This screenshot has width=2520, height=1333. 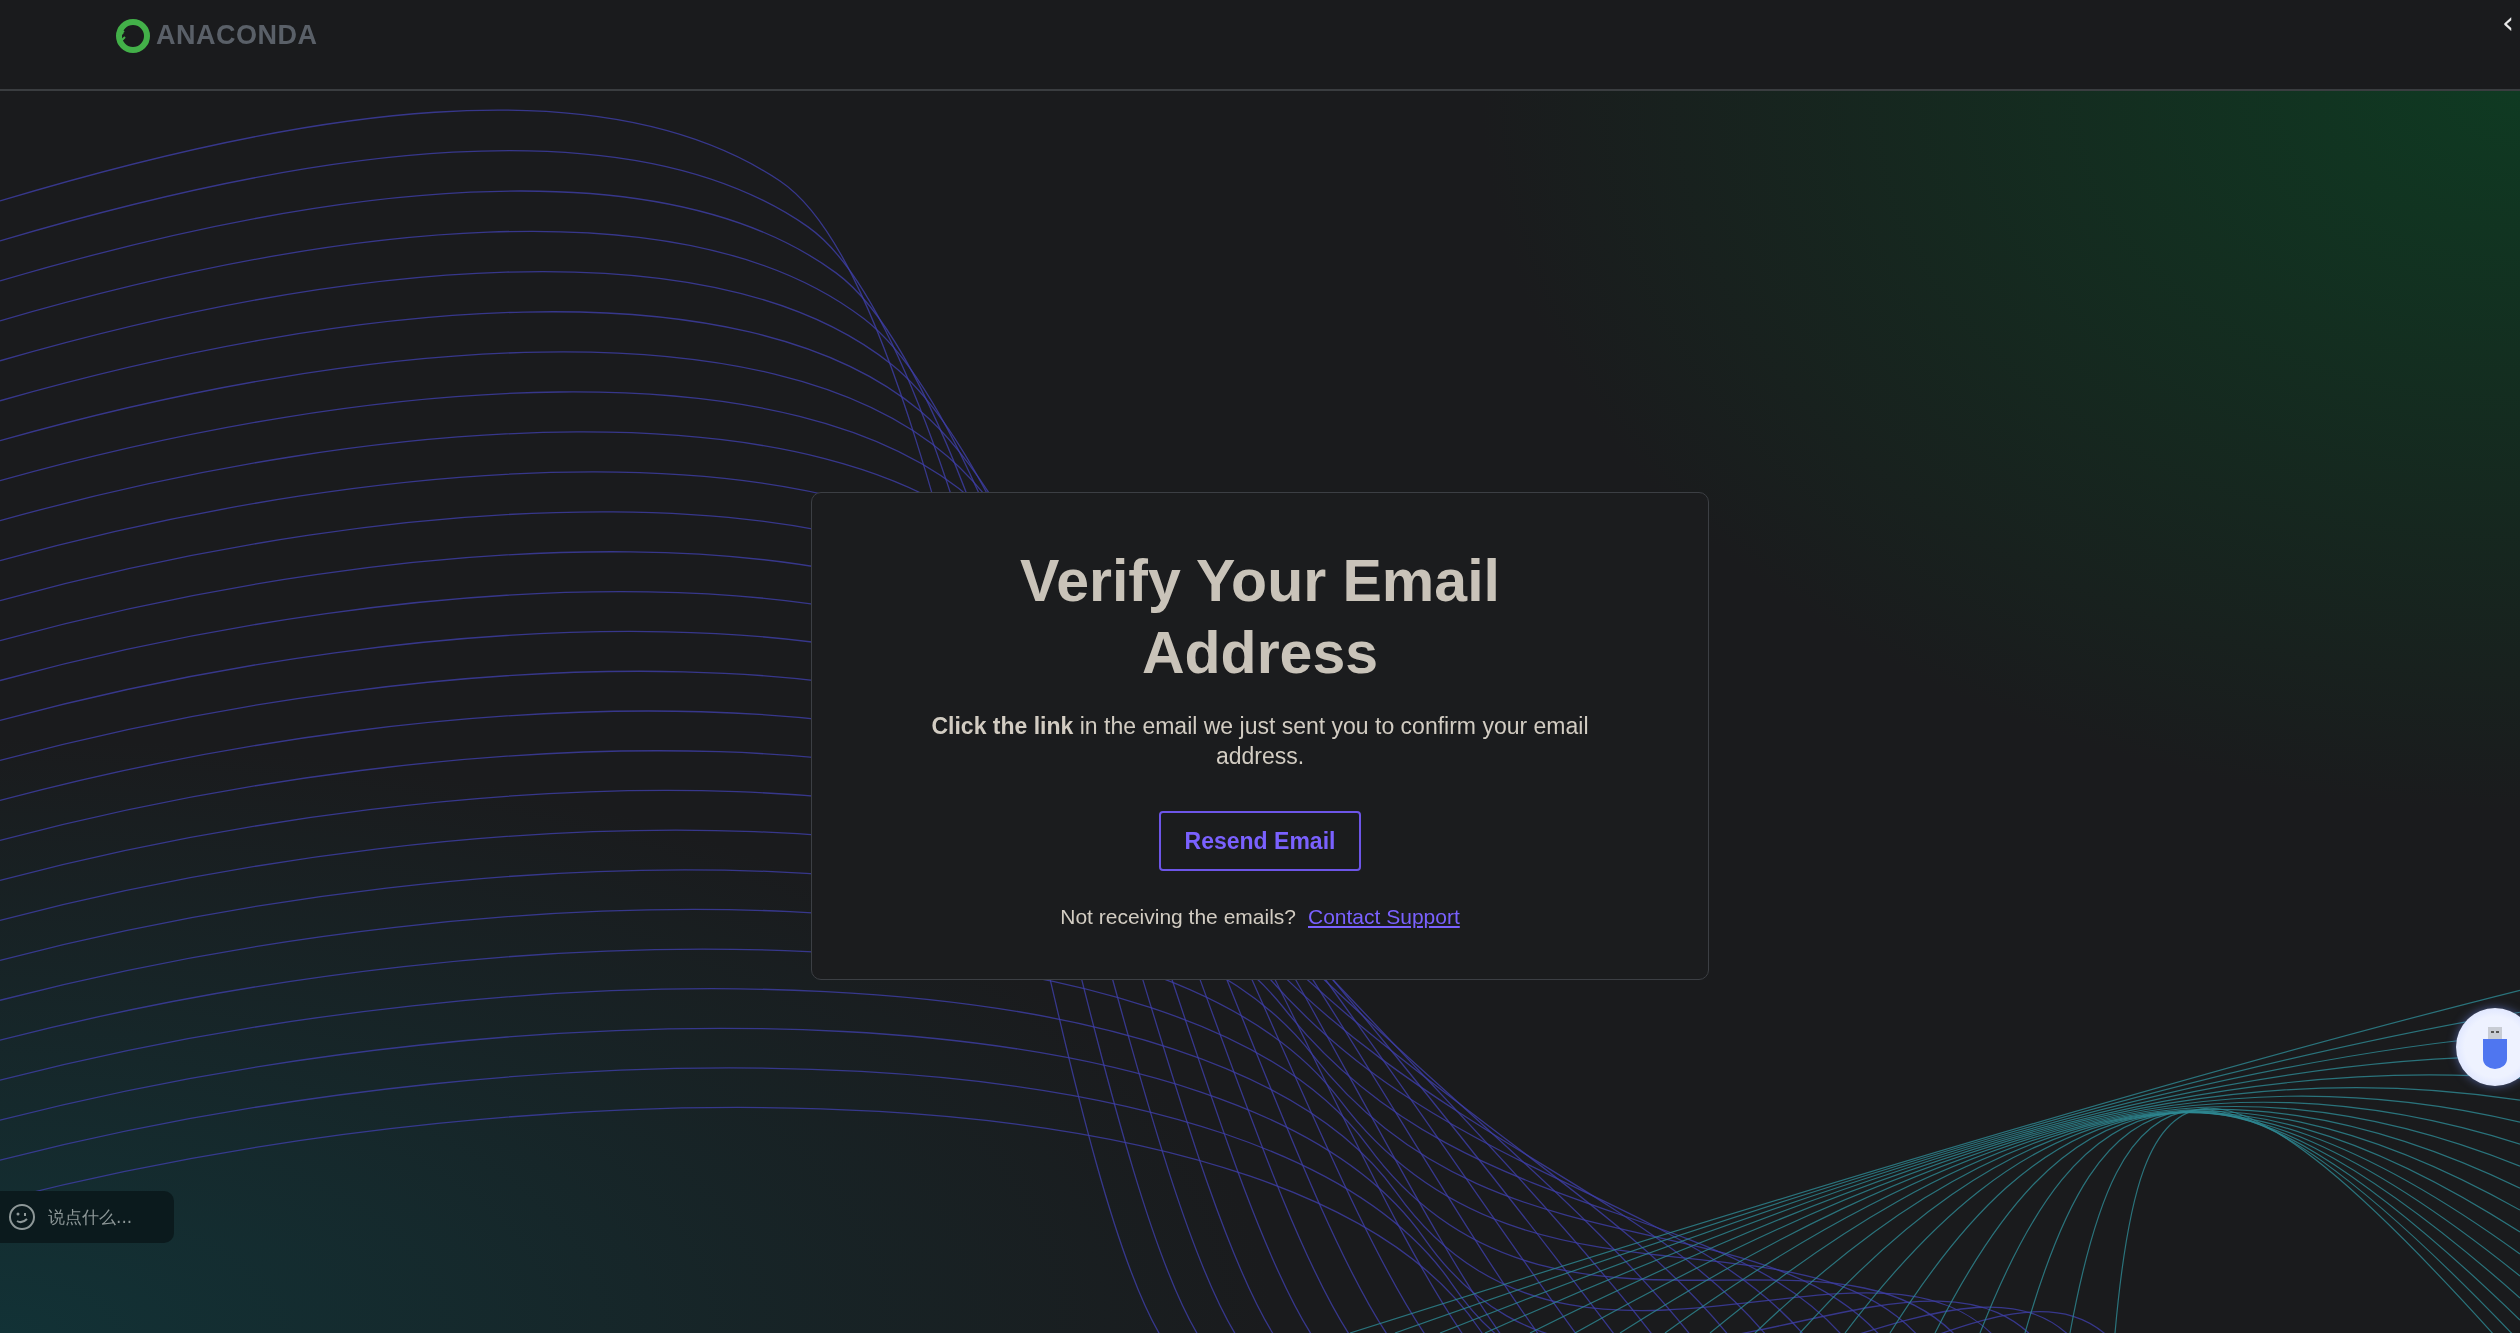 I want to click on usb-drive-button, so click(x=2488, y=1047).